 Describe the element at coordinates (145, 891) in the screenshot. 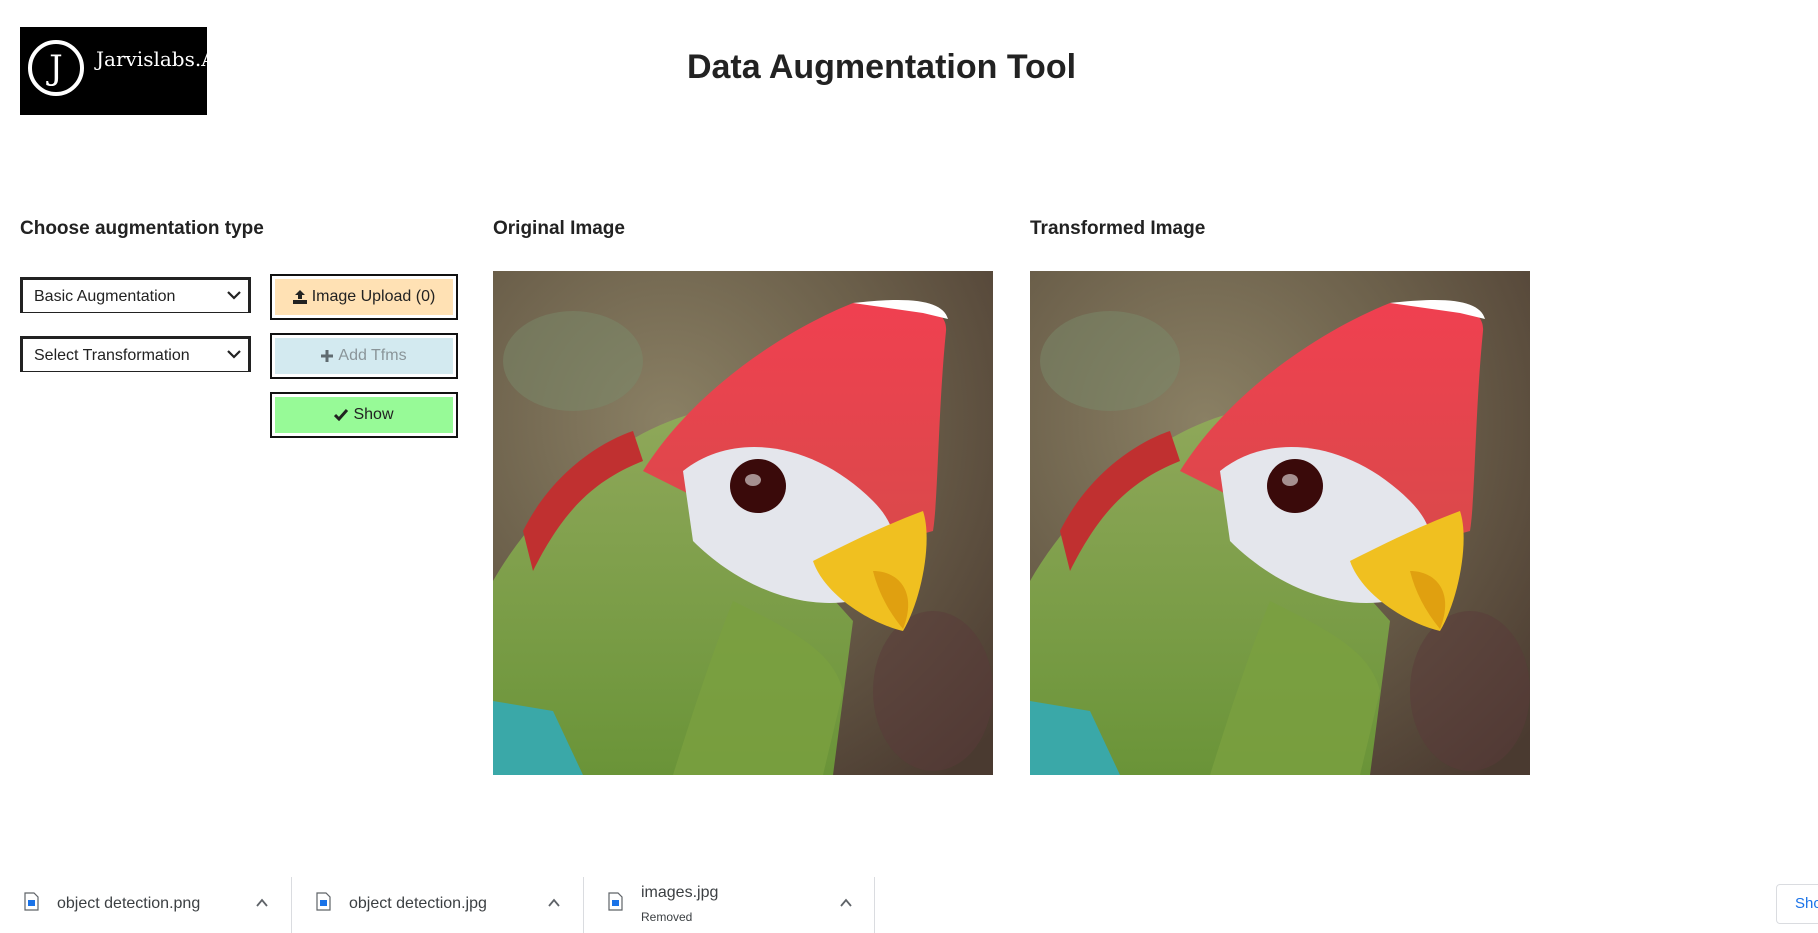

I see `download-item: object detection.png` at that location.